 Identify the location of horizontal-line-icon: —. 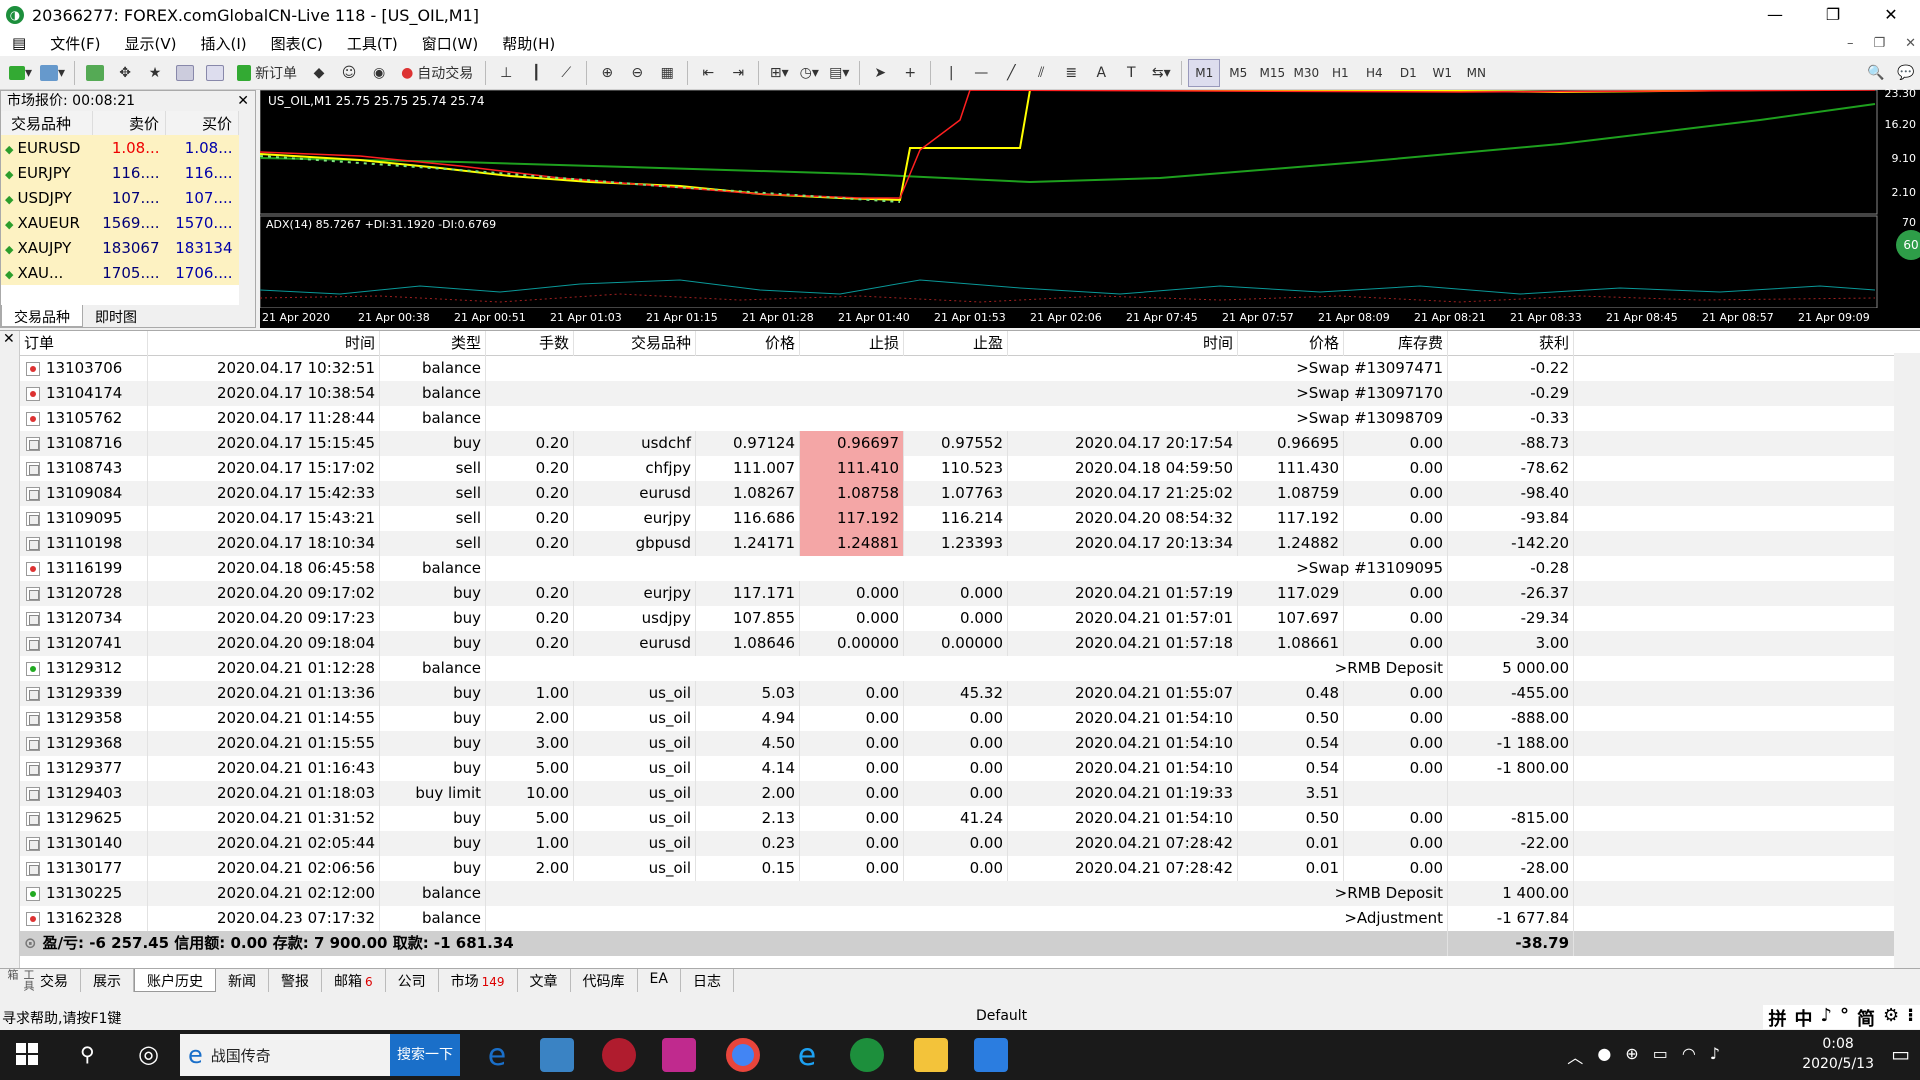
(981, 73).